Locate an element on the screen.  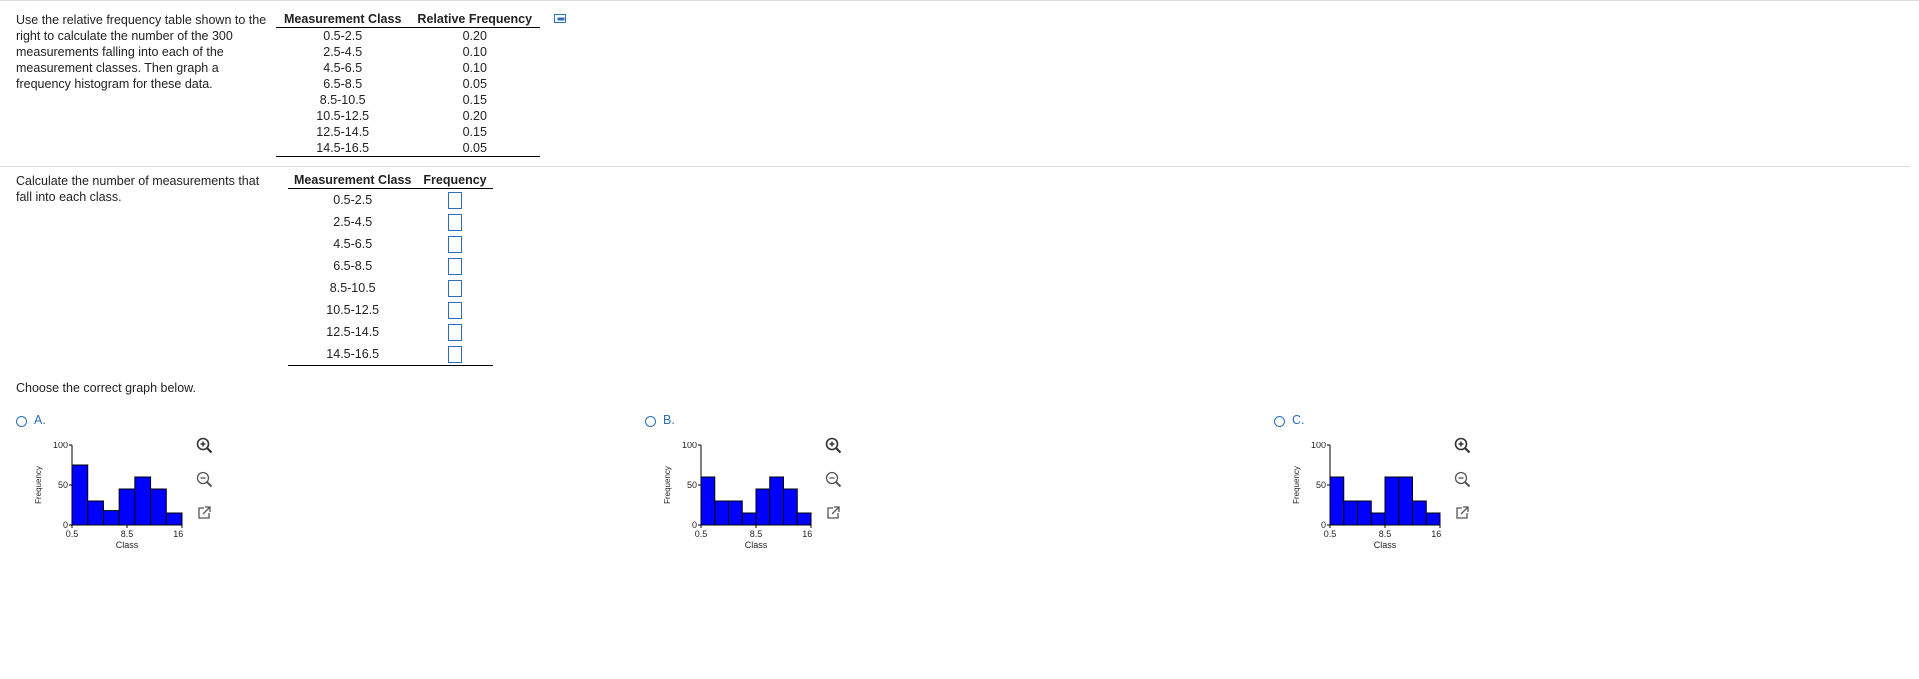
choose-graph-prompt: Choose the correct graph below. is located at coordinates (106, 388).